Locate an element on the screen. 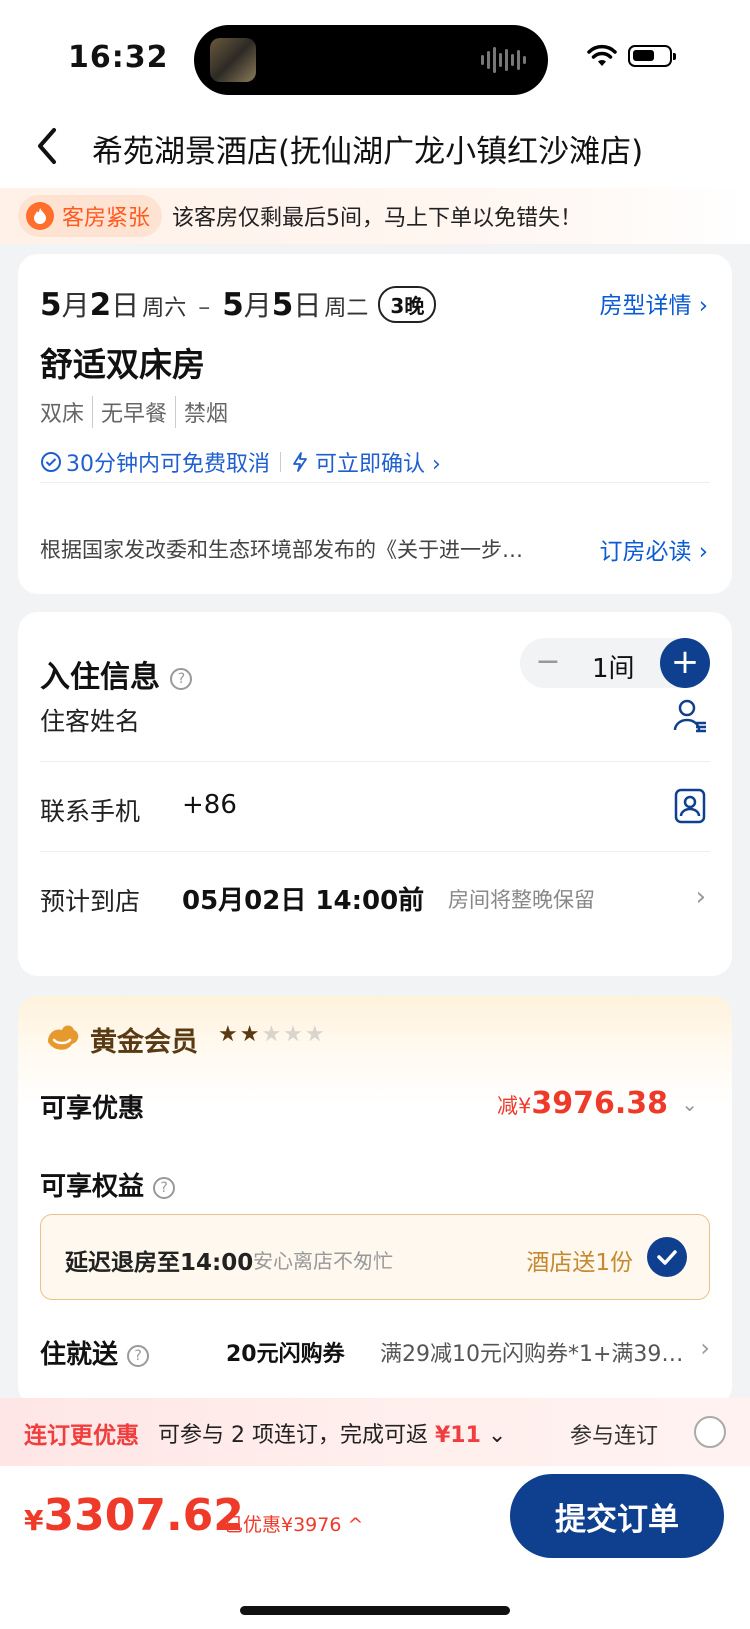 This screenshot has height=1629, width=750. arrival-label: 预计到店 is located at coordinates (90, 901).